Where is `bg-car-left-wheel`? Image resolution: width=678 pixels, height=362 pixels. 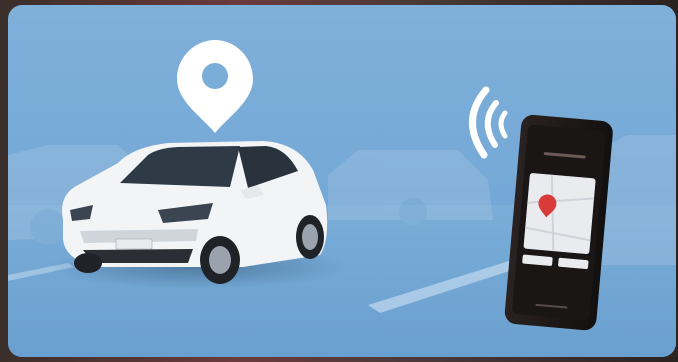
bg-car-left-wheel is located at coordinates (48, 227).